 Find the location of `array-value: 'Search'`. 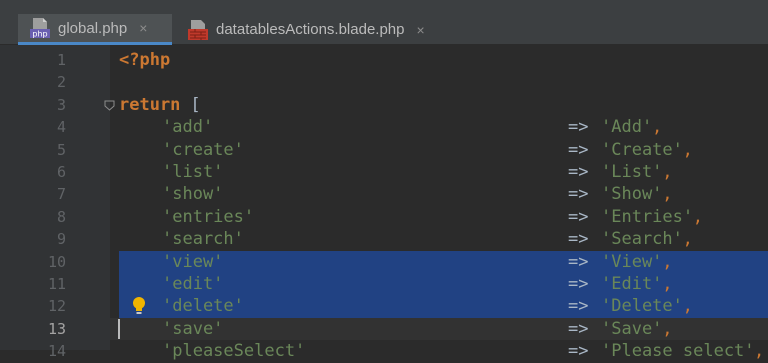

array-value: 'Search' is located at coordinates (642, 239).